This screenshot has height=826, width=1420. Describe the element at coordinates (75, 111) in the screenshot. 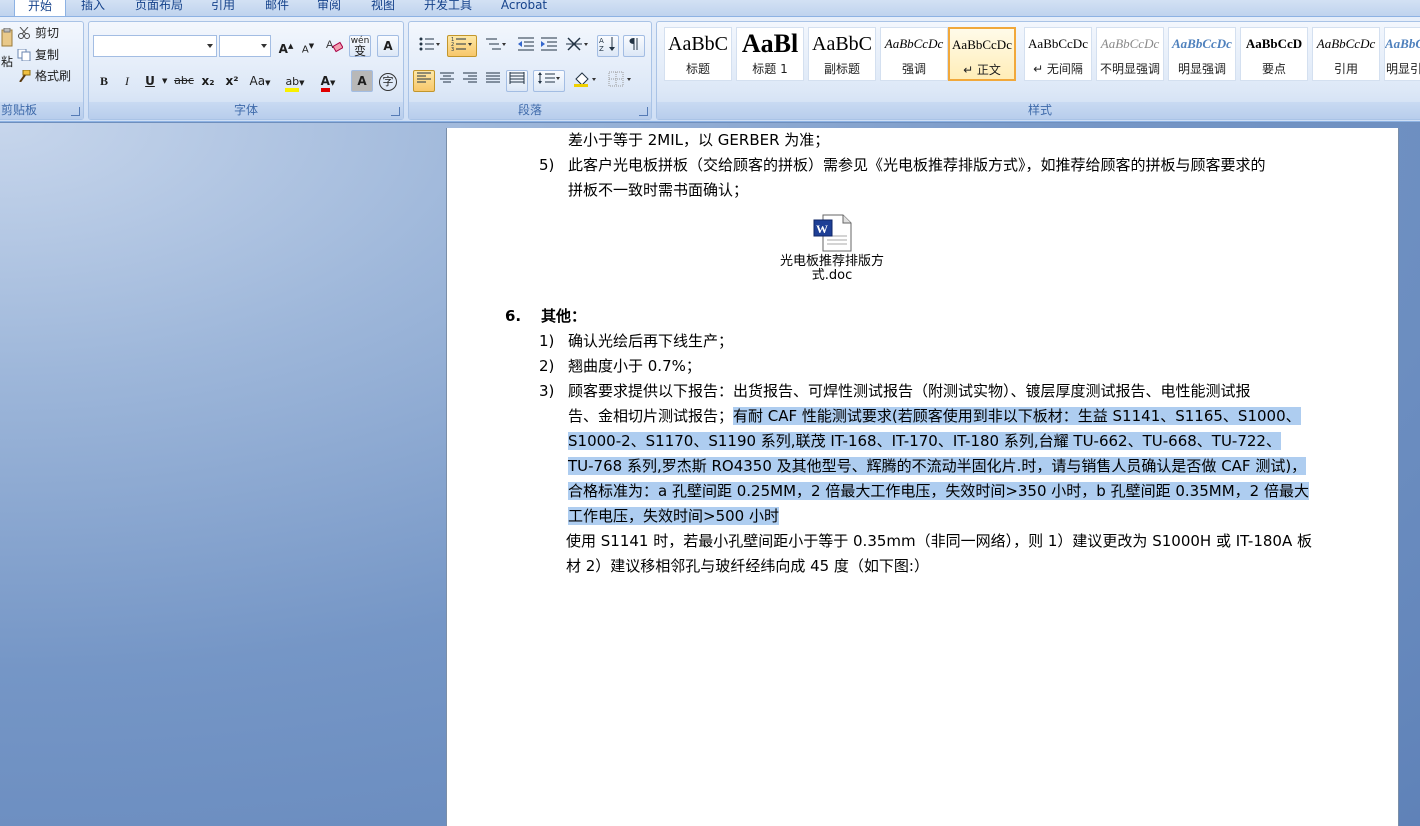

I see `clipboard-dialog-launcher` at that location.